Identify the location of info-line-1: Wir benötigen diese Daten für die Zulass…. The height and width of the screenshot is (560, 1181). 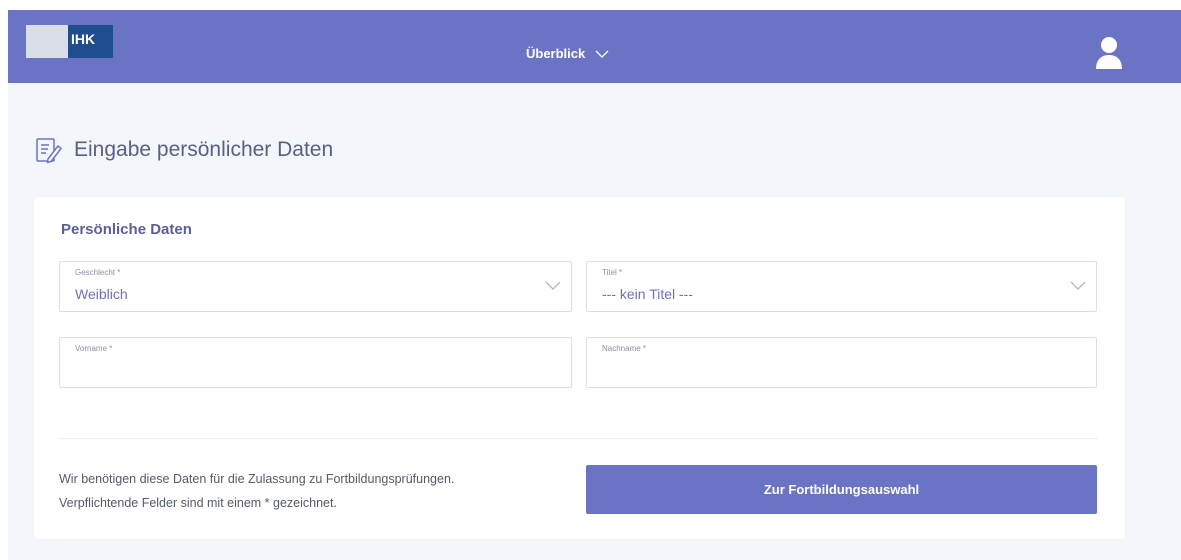
(257, 479).